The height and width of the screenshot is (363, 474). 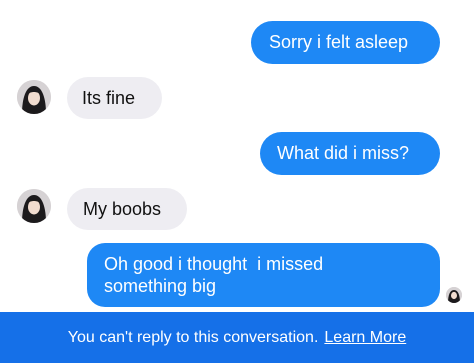 What do you see at coordinates (193, 337) in the screenshot?
I see `cannot-reply-notice: You can't reply to this conversation.` at bounding box center [193, 337].